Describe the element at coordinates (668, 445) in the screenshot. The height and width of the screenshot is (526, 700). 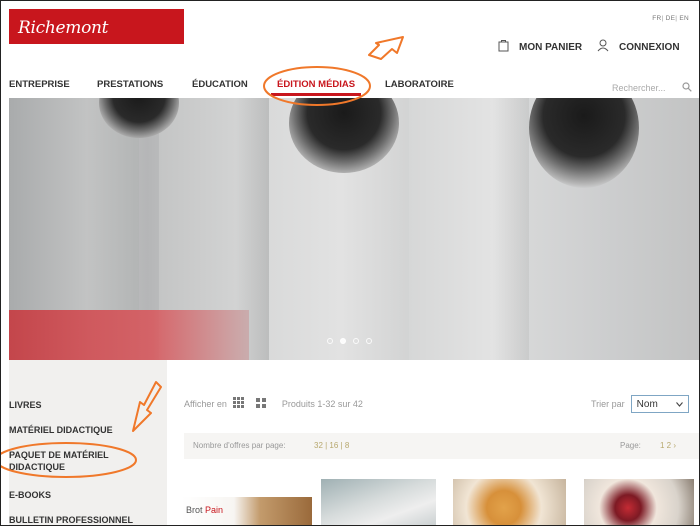
I see `pagination: 1 2 ›` at that location.